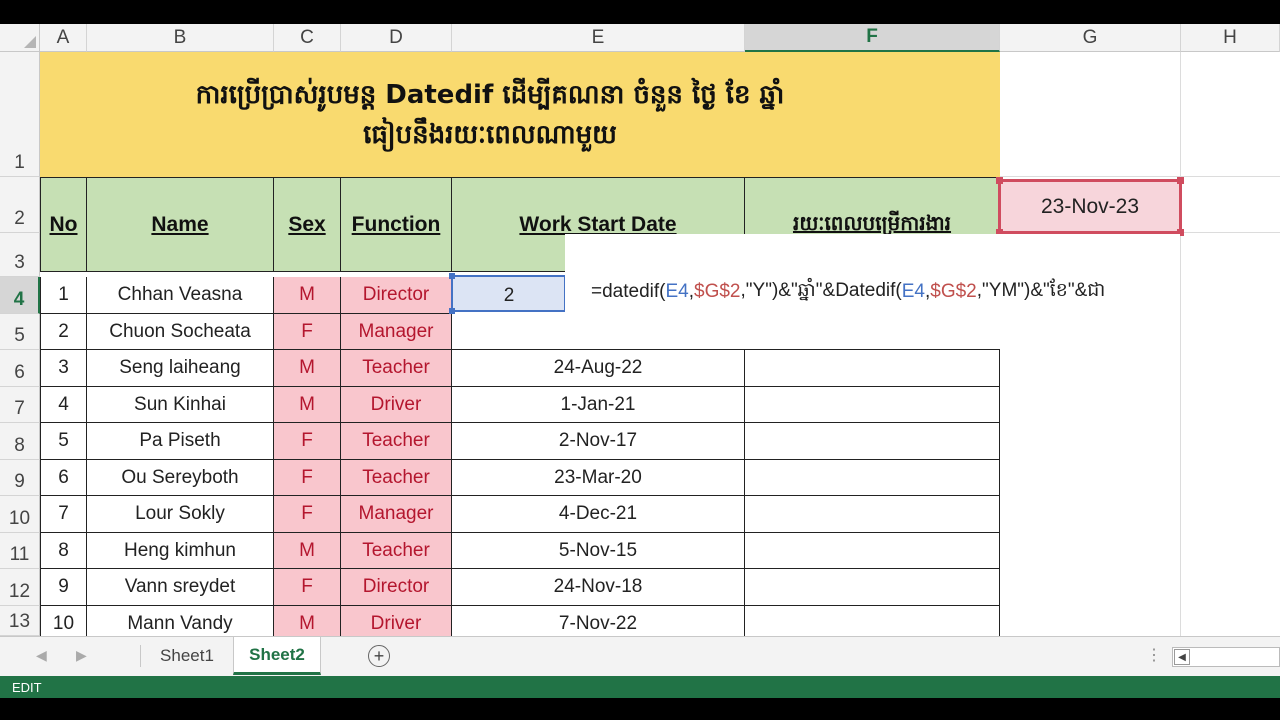 This screenshot has height=720, width=1280. What do you see at coordinates (63, 38) in the screenshot?
I see `col-header-a: A` at bounding box center [63, 38].